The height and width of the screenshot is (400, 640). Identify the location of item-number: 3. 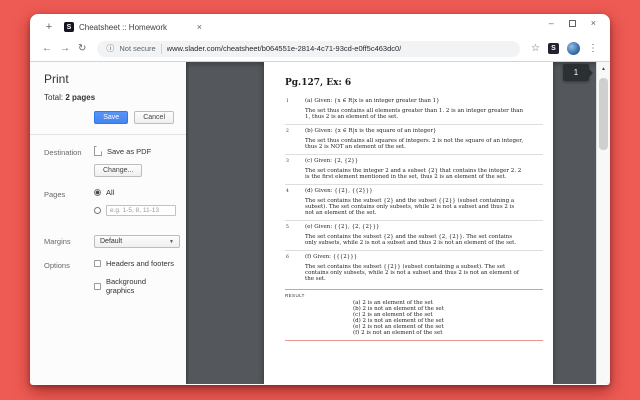
(287, 161).